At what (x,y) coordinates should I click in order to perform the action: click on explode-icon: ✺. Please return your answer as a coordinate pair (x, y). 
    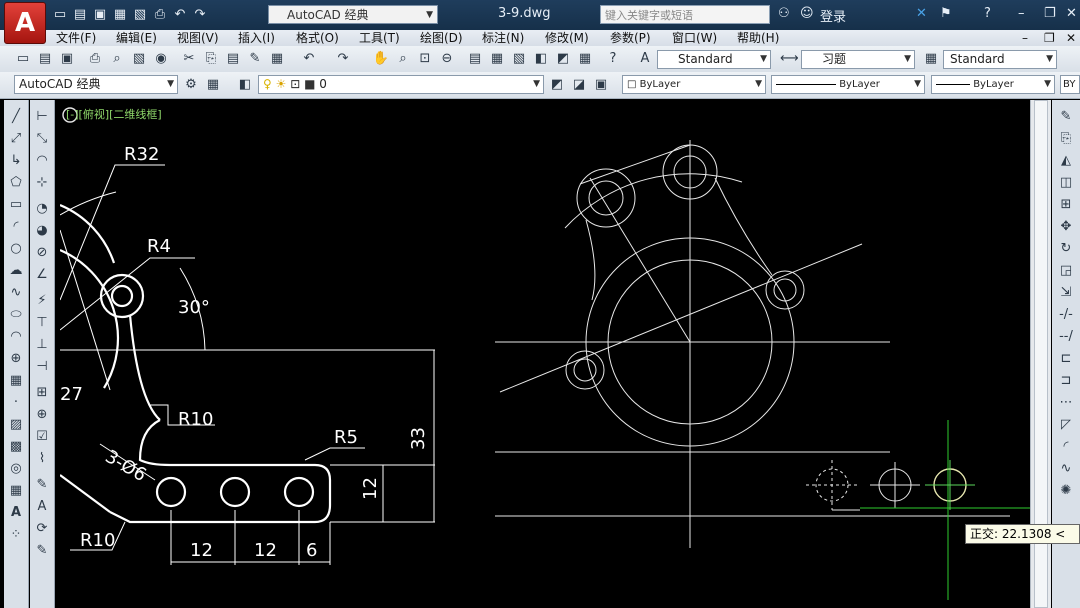
    Looking at the image, I should click on (1066, 491).